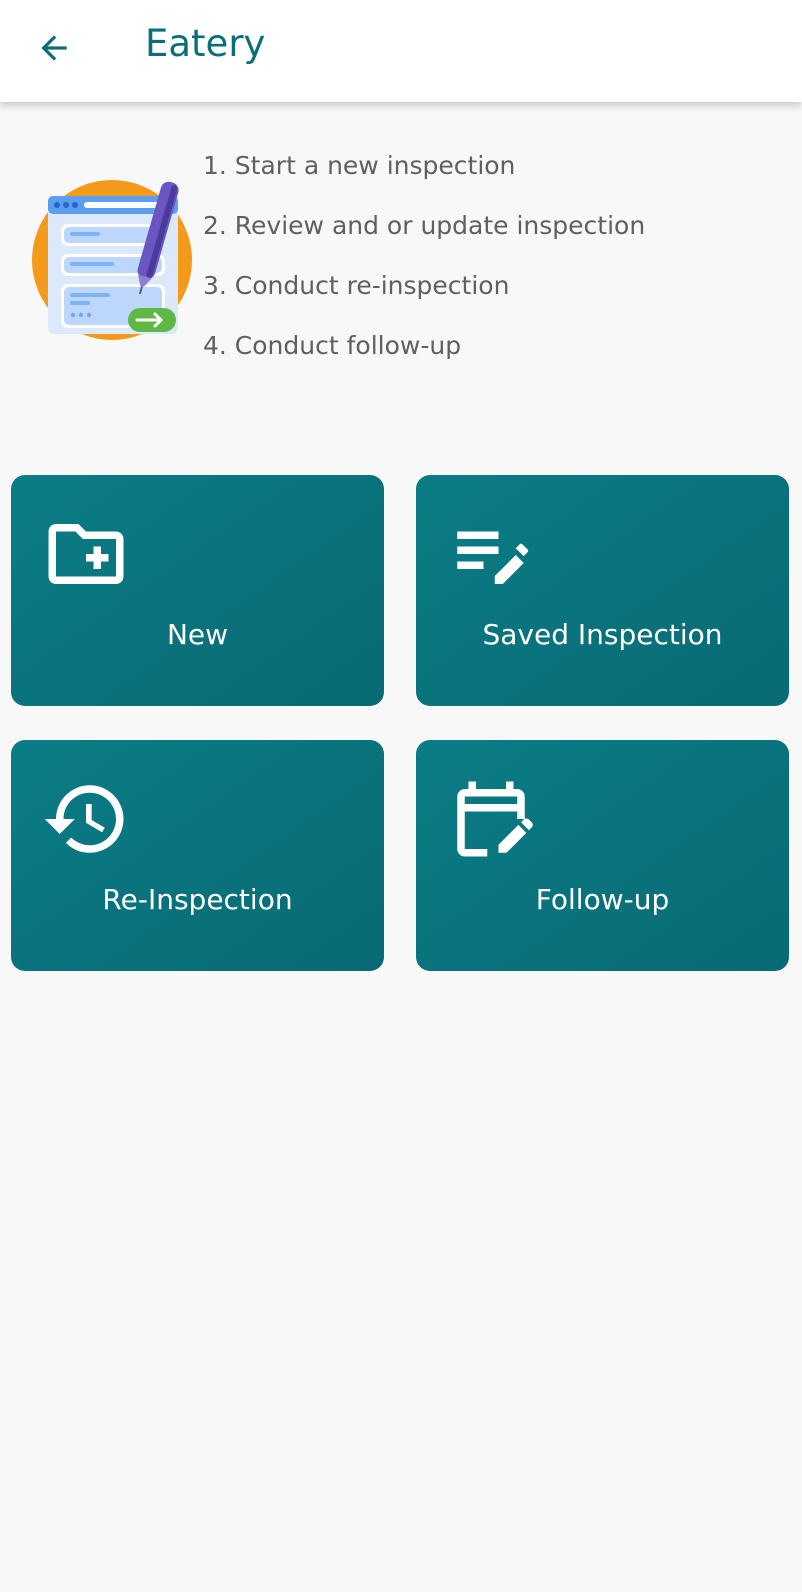  What do you see at coordinates (114, 260) in the screenshot?
I see `inspection-form-illustration` at bounding box center [114, 260].